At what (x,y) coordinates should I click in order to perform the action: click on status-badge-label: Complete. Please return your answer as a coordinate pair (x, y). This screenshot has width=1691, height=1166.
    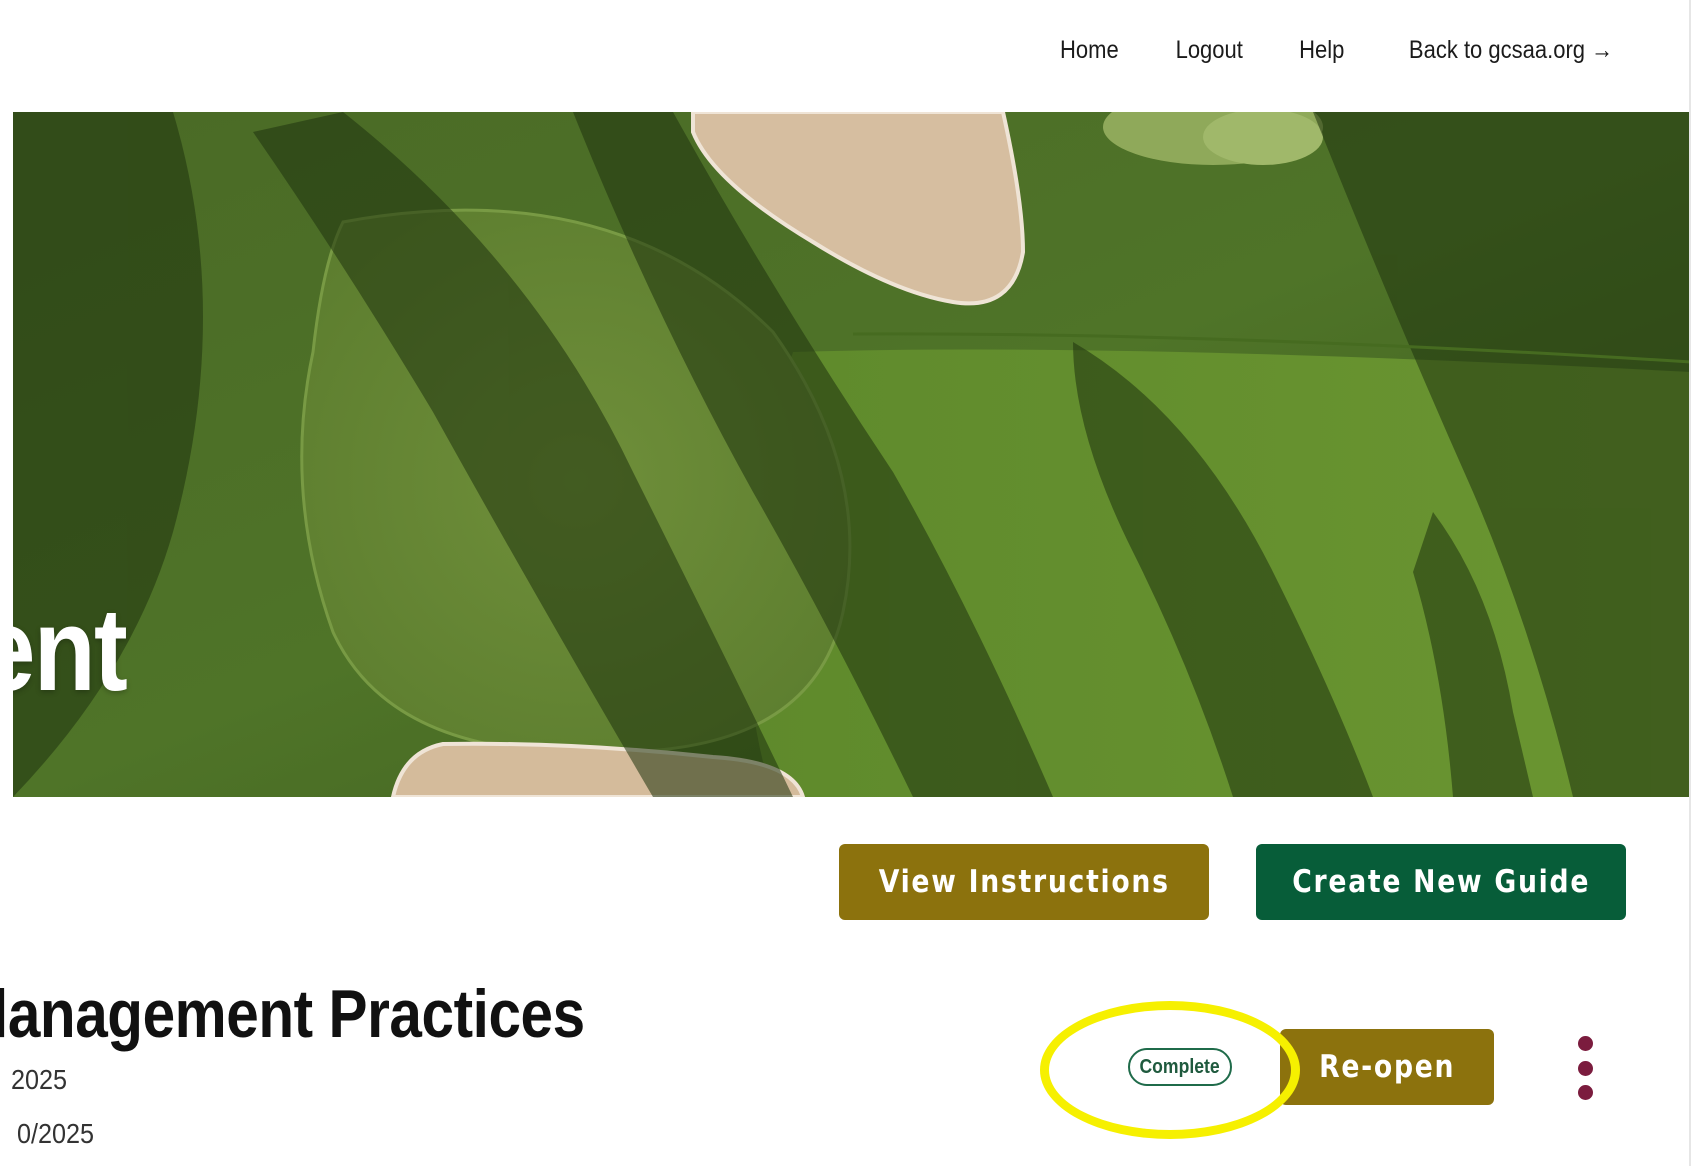
    Looking at the image, I should click on (1180, 1066).